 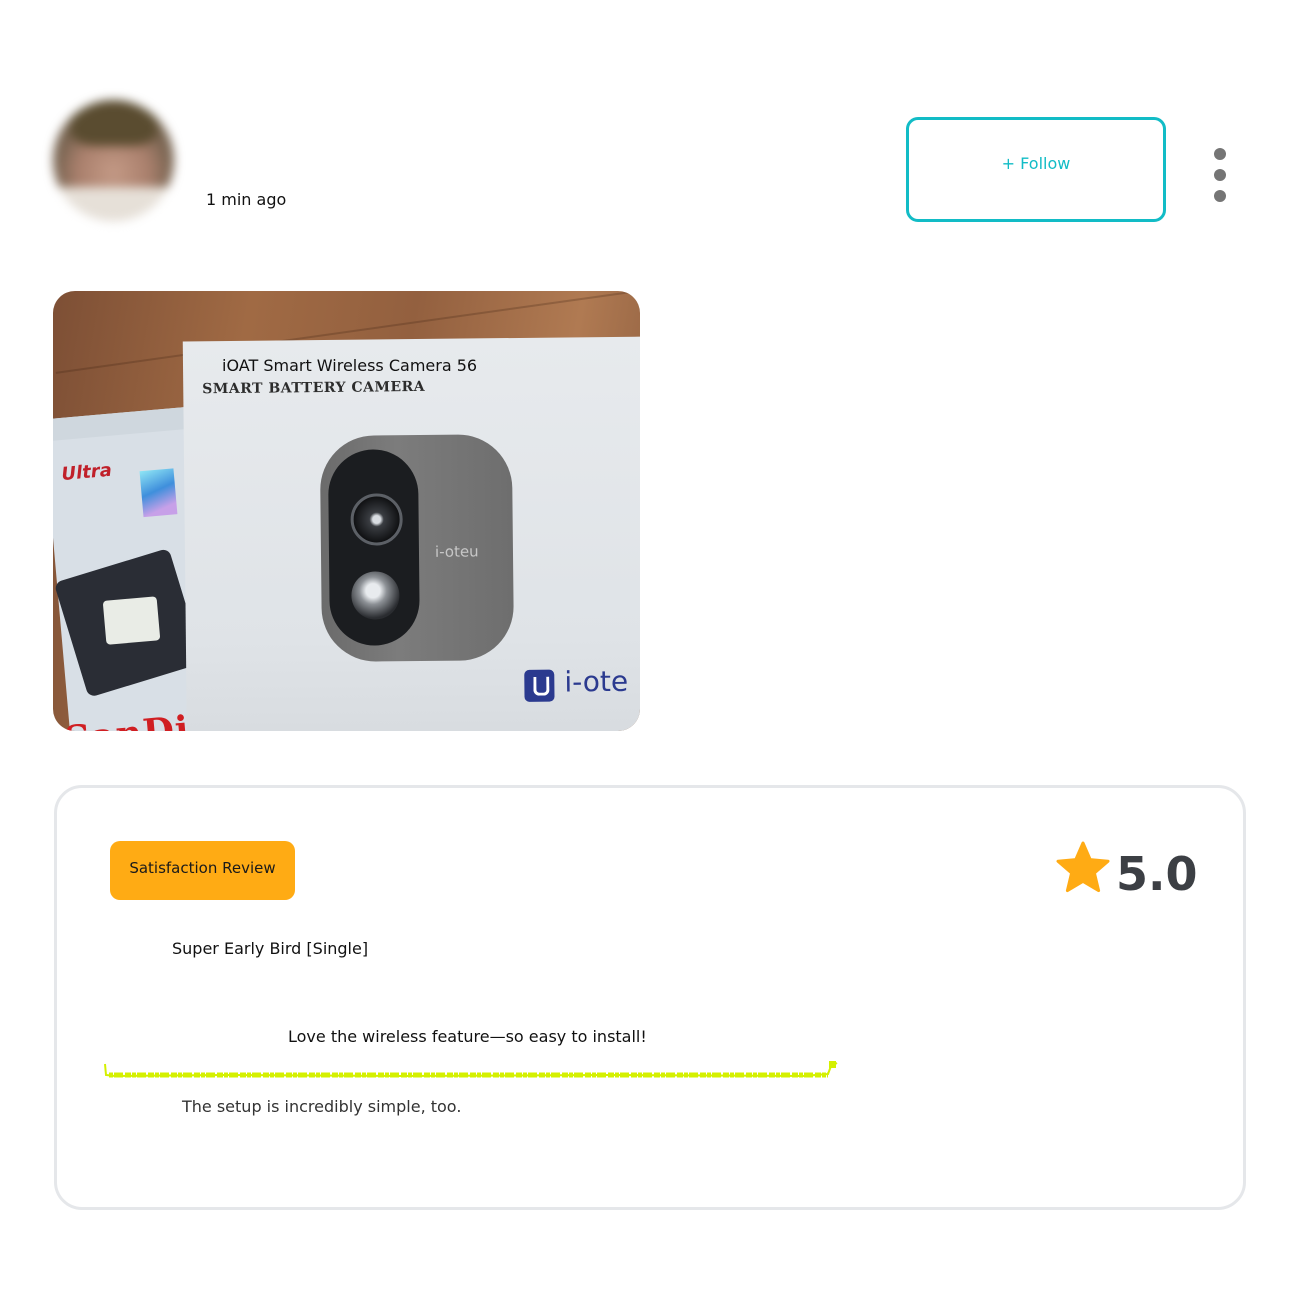 I want to click on card-package-label: Ultra, so click(x=86, y=472).